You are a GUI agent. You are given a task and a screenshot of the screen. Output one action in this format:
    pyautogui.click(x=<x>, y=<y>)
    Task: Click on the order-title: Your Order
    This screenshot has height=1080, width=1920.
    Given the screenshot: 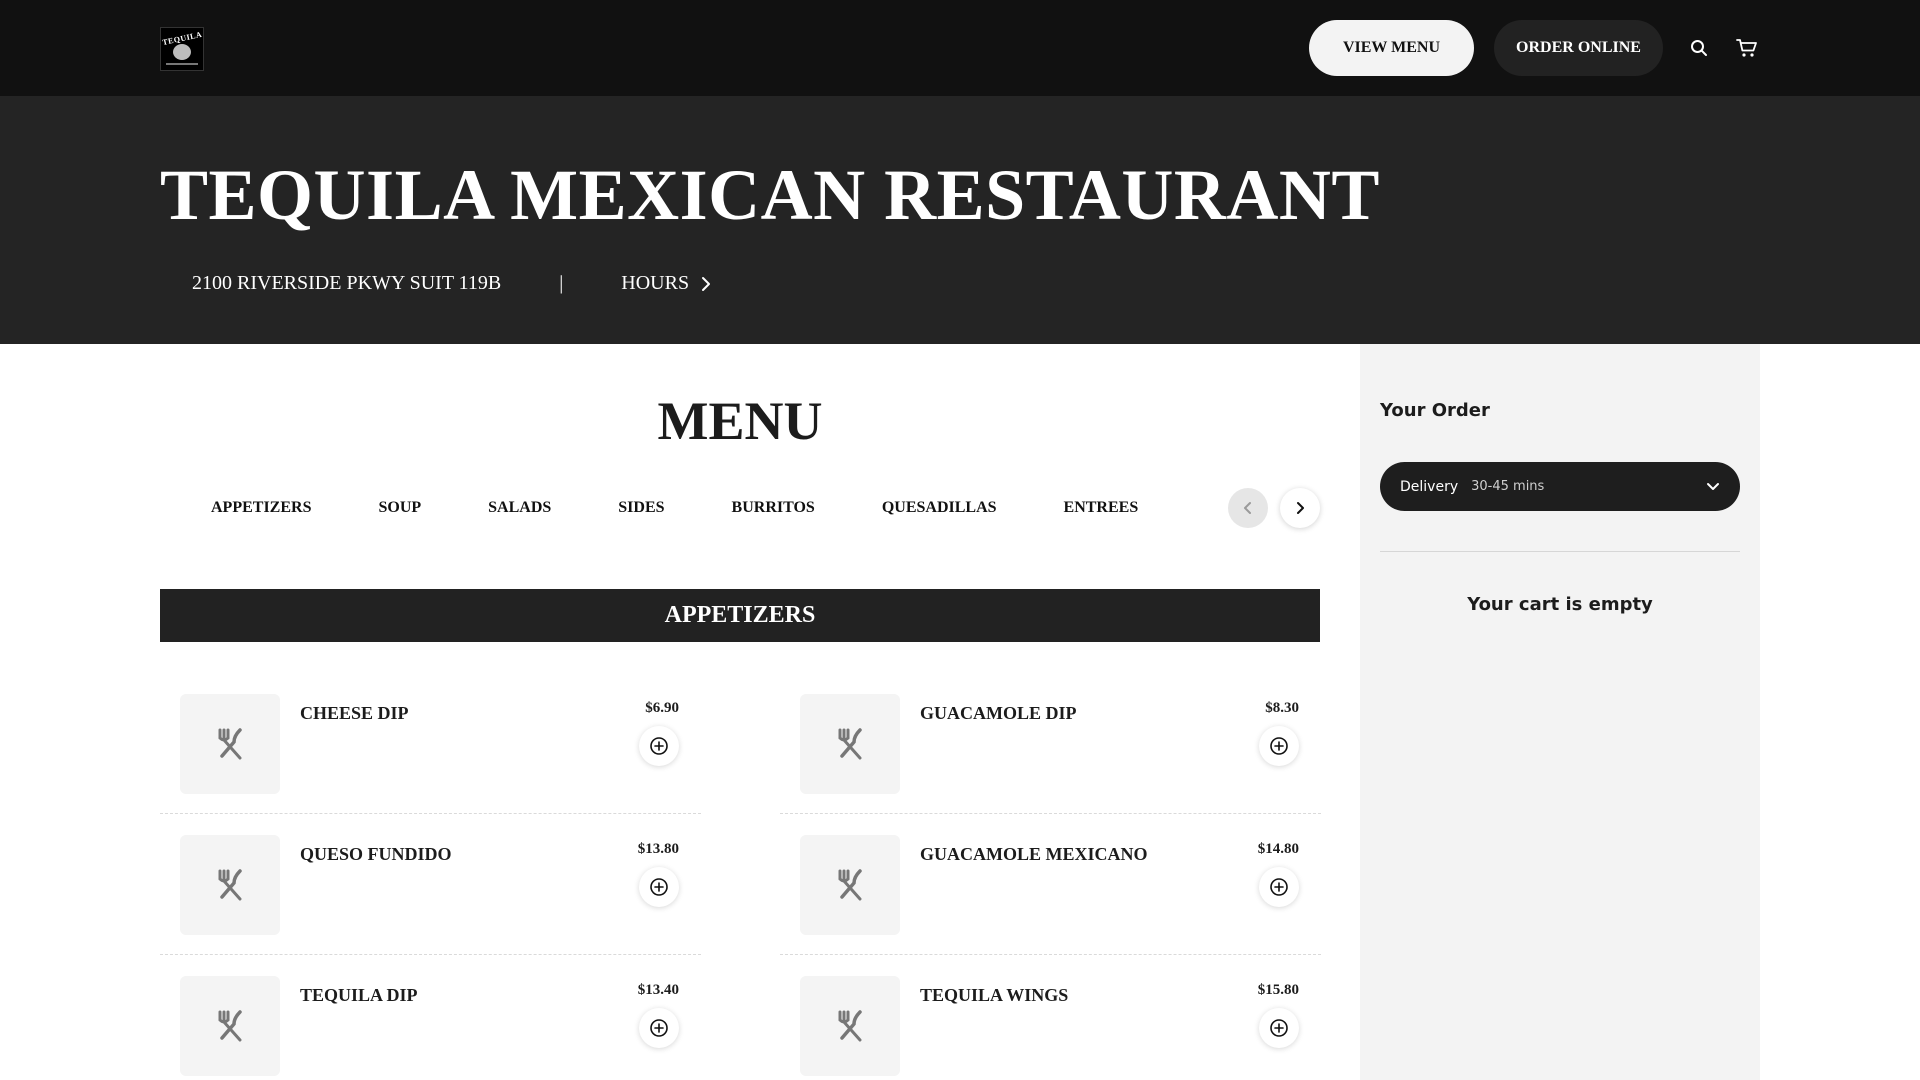 What is the action you would take?
    pyautogui.click(x=1435, y=410)
    